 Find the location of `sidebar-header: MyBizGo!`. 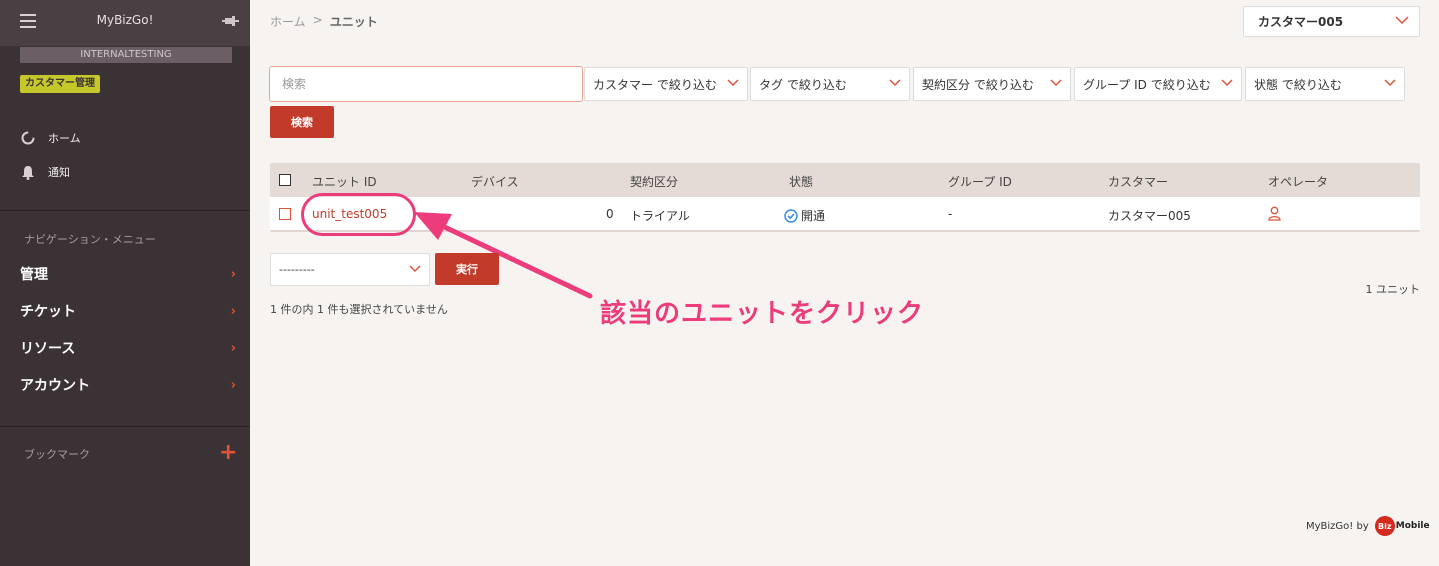

sidebar-header: MyBizGo! is located at coordinates (125, 23).